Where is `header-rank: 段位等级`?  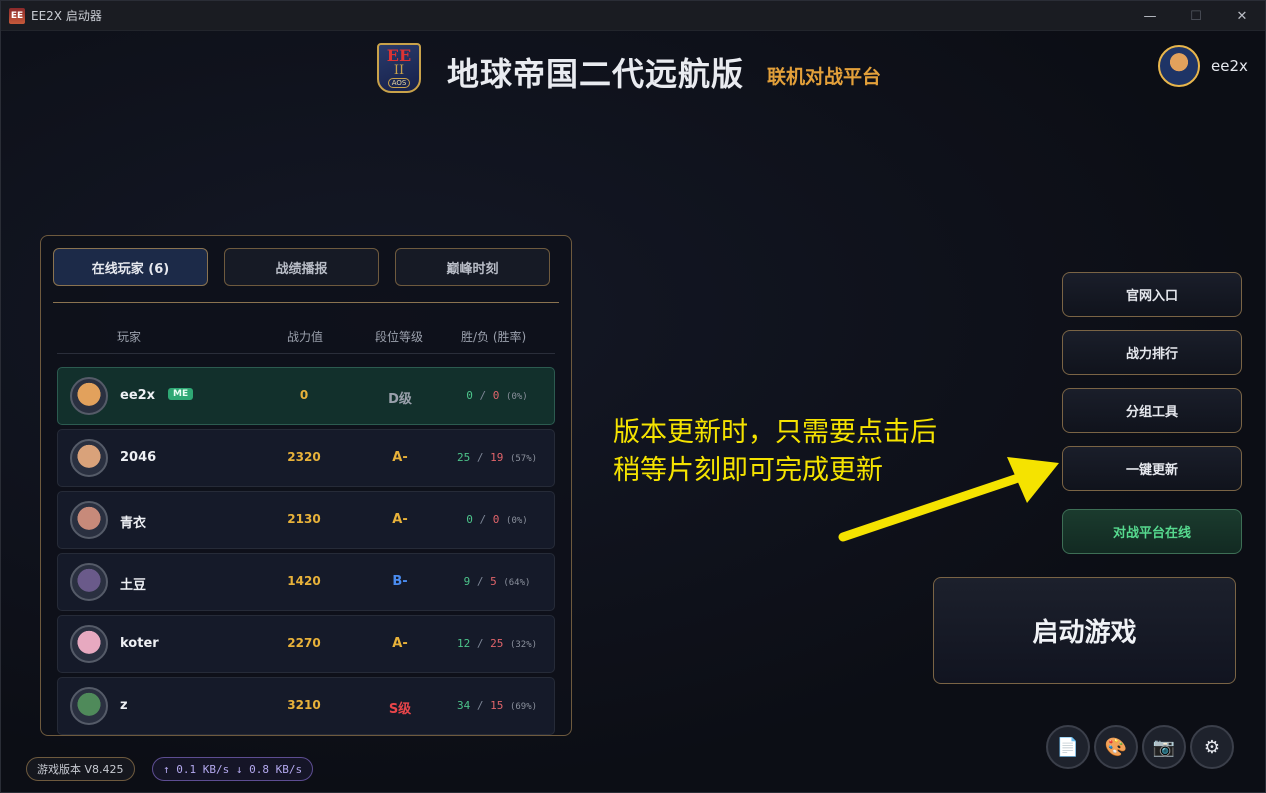 header-rank: 段位等级 is located at coordinates (399, 337).